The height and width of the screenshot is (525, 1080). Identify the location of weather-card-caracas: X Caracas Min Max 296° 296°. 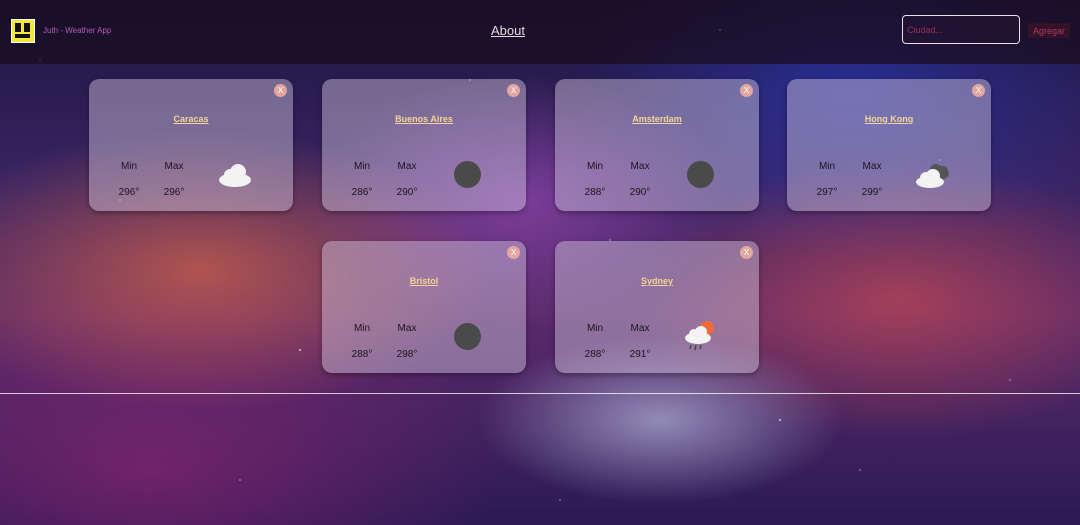
(191, 145).